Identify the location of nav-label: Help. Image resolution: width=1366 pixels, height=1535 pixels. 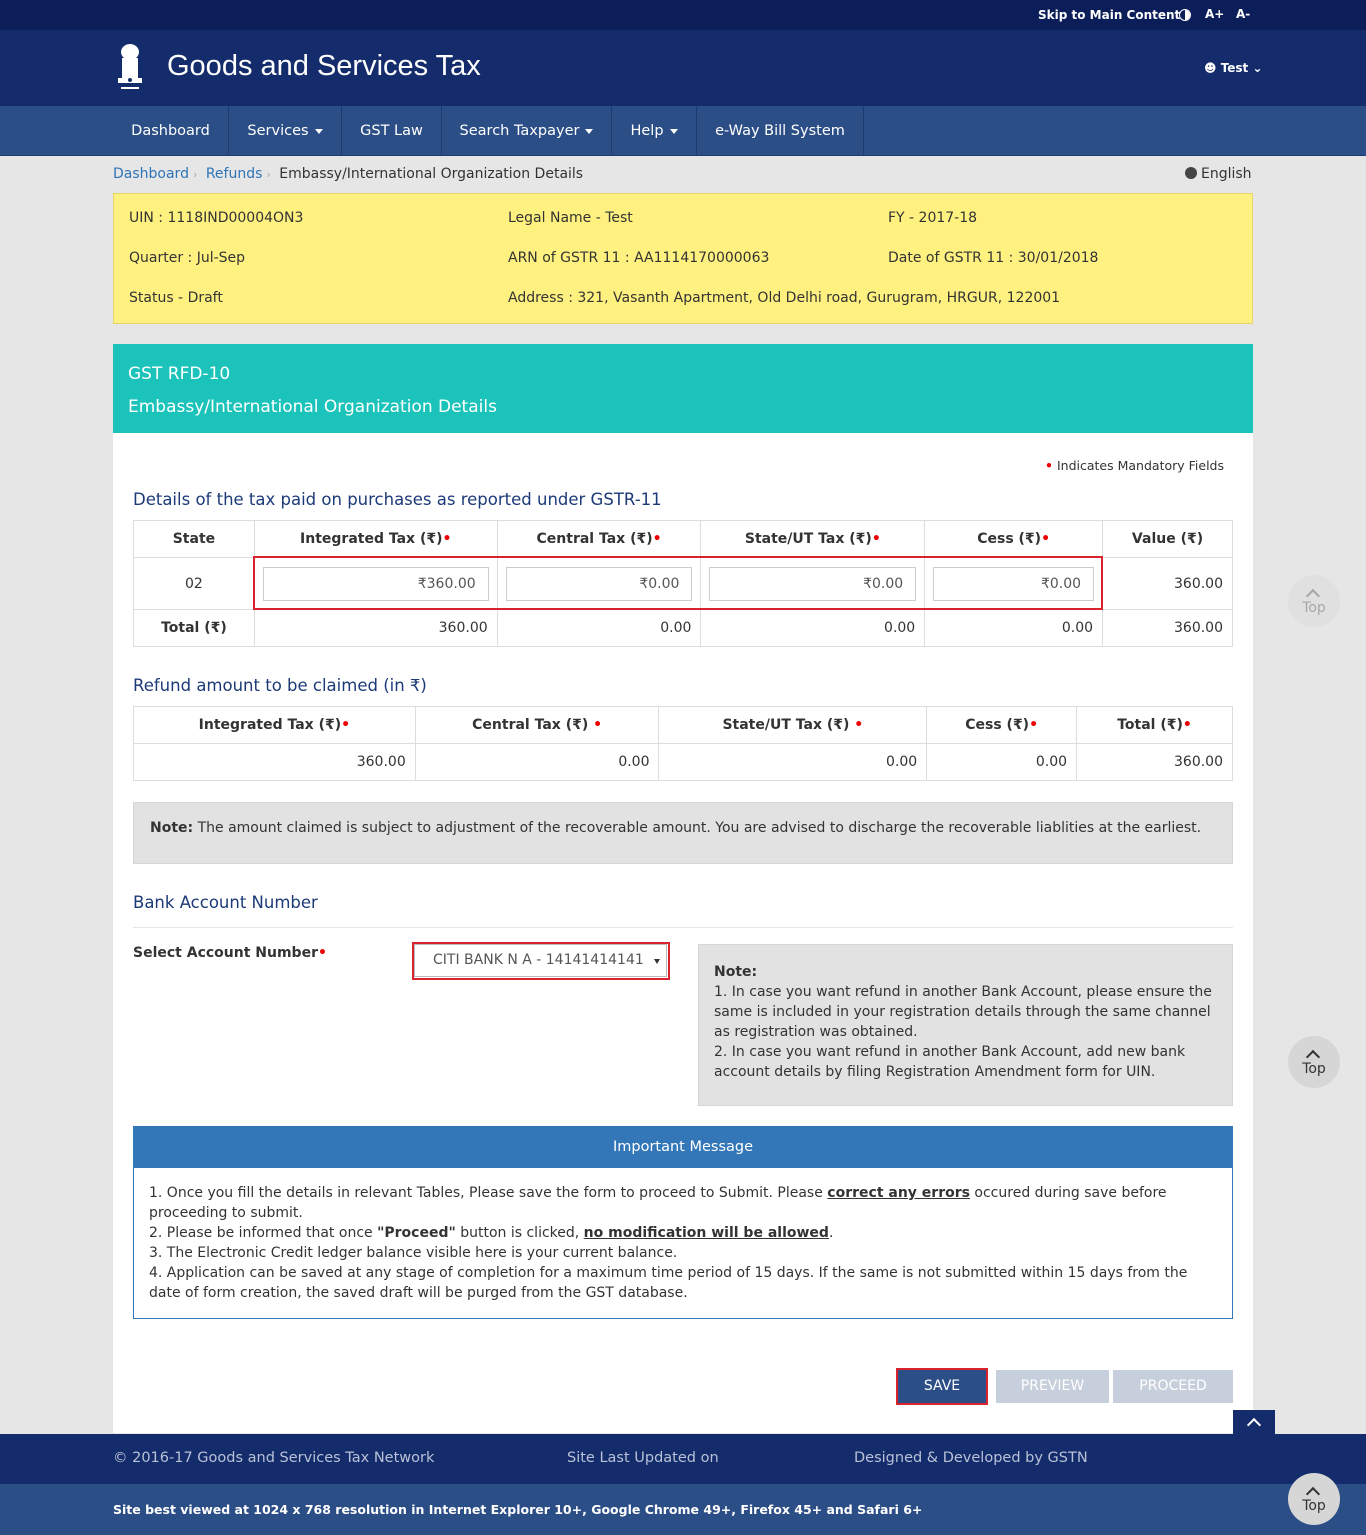
(647, 131).